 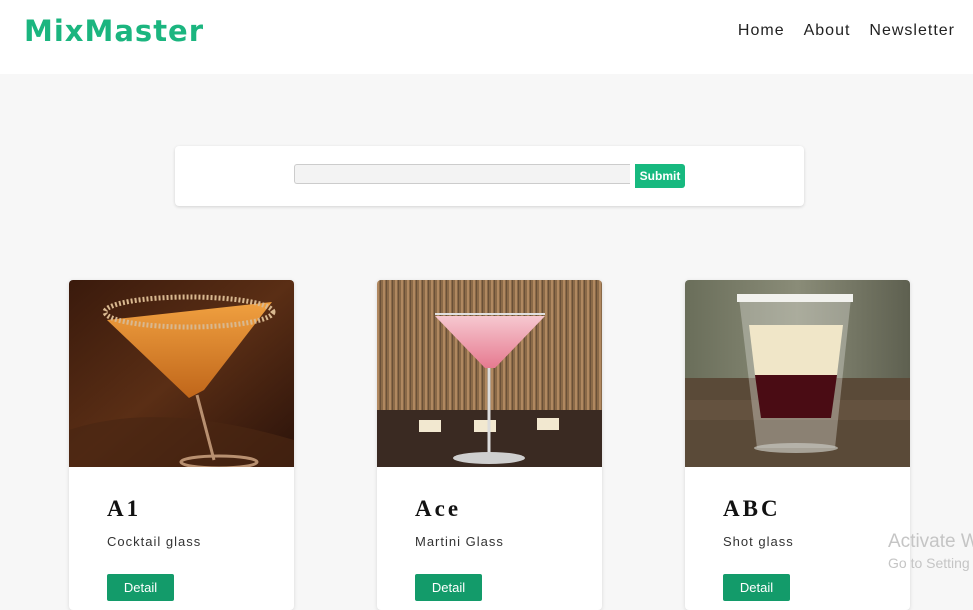 I want to click on main-nav: Home About Newsletter, so click(x=846, y=31).